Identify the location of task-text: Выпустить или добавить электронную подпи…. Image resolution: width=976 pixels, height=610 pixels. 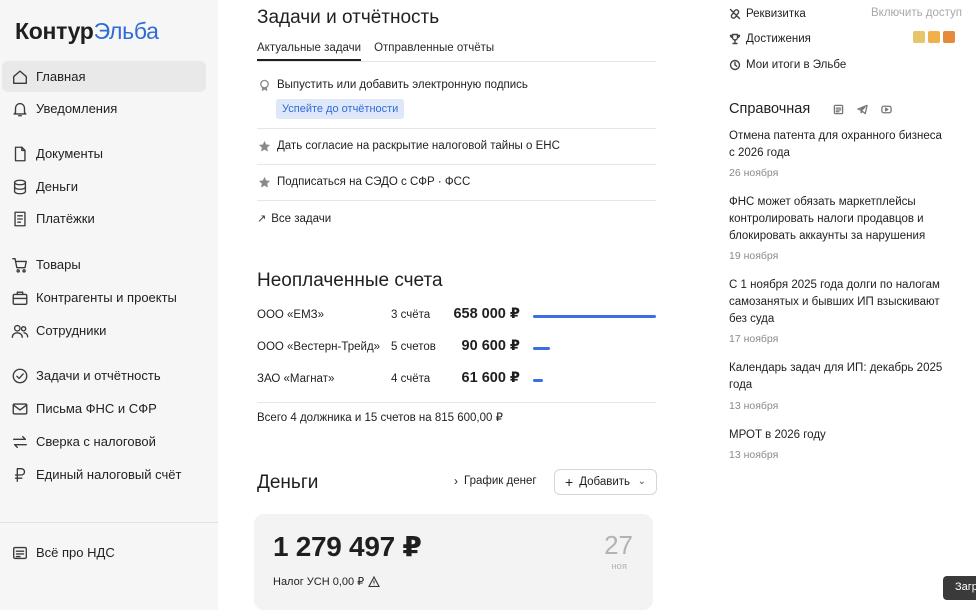
(402, 85).